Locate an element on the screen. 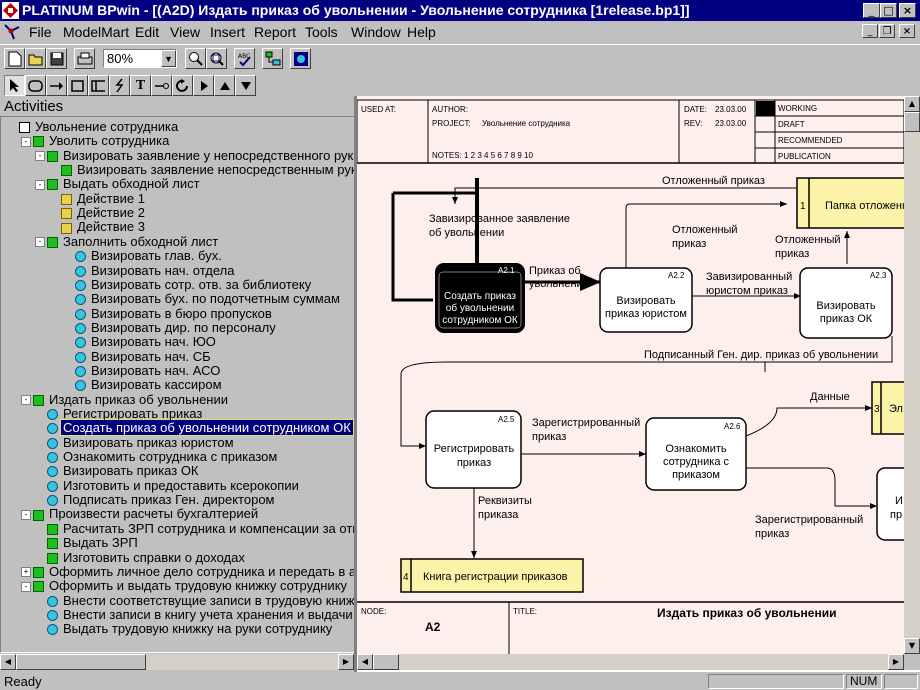 The height and width of the screenshot is (690, 920). squiggle-tool-button is located at coordinates (119, 85).